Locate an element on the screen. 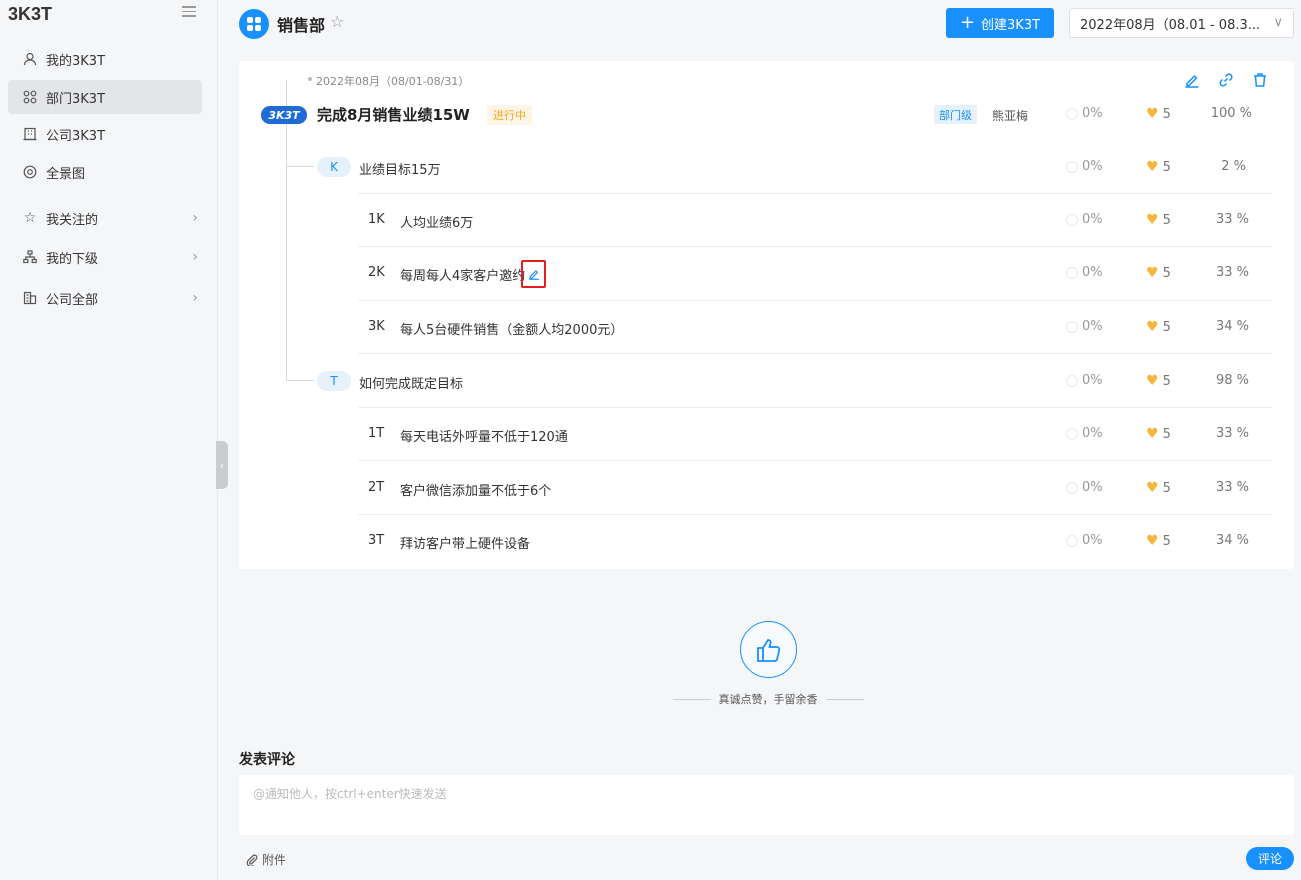  item-weight: 33 % is located at coordinates (1232, 487).